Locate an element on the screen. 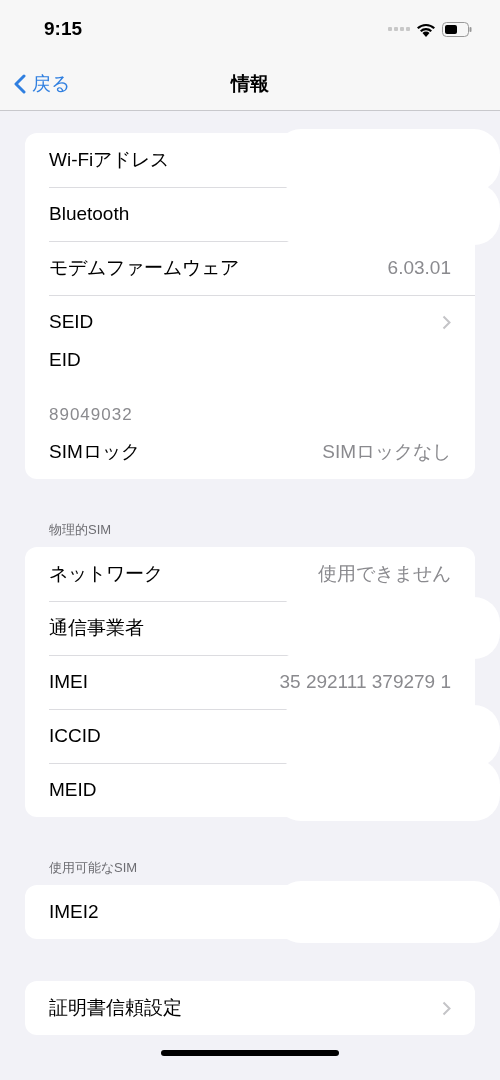 This screenshot has width=500, height=1080. row-label: EID is located at coordinates (65, 360).